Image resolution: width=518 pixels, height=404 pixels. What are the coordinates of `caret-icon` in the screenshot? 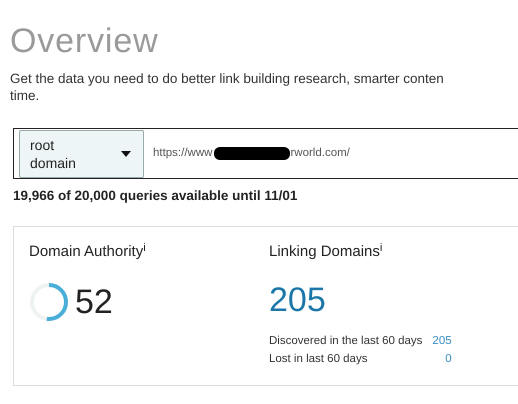 It's located at (126, 153).